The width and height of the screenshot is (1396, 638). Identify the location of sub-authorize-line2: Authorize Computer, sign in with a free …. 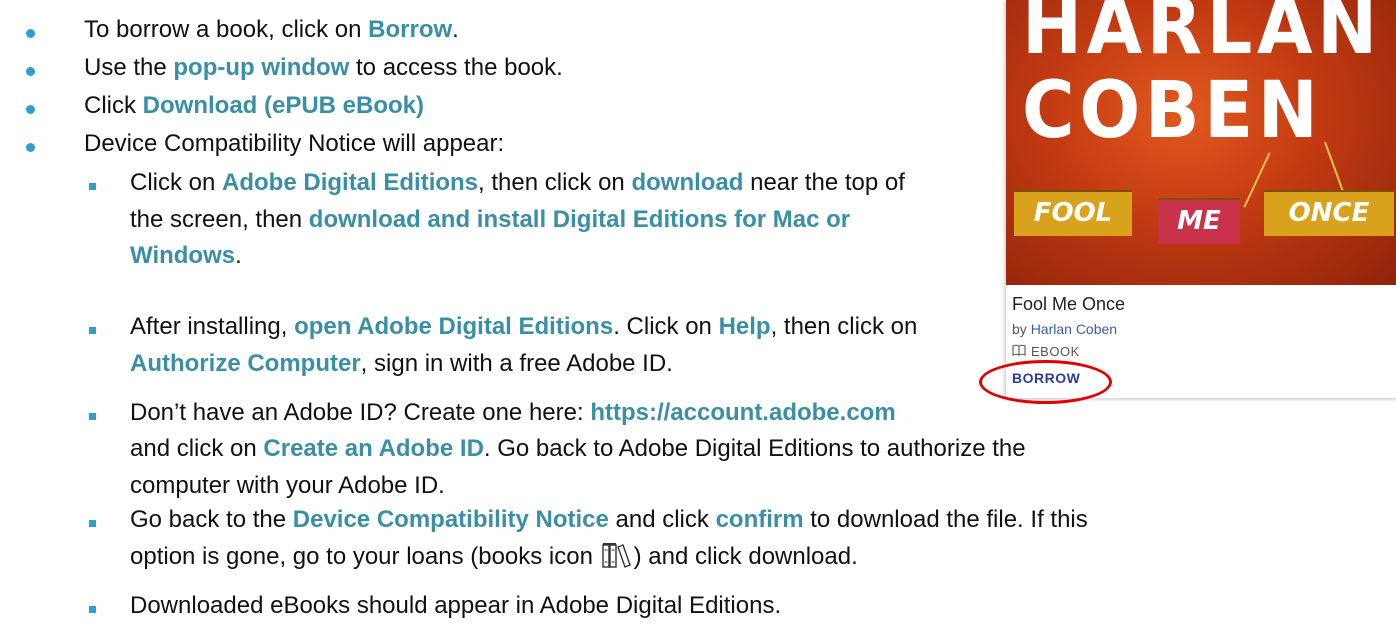
(401, 364).